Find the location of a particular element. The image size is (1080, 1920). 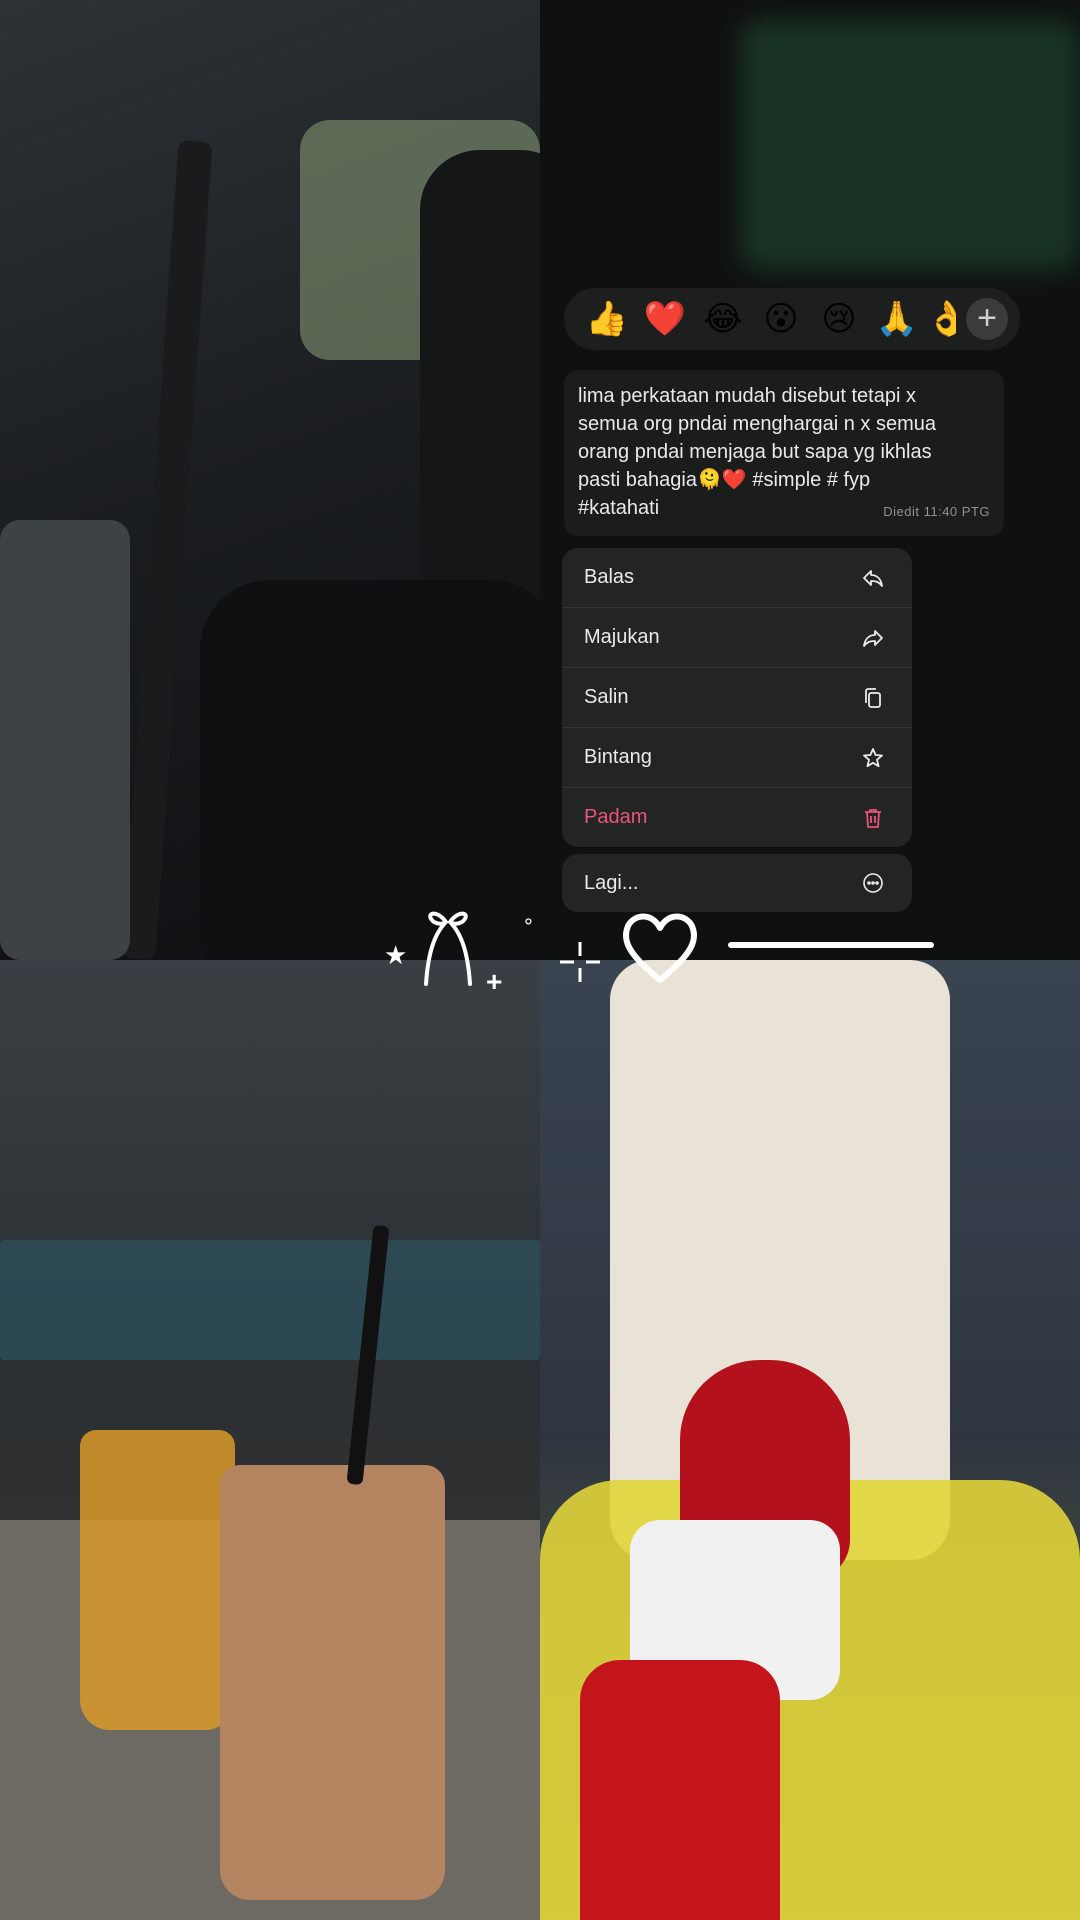

iced-coffee is located at coordinates (332, 1682).